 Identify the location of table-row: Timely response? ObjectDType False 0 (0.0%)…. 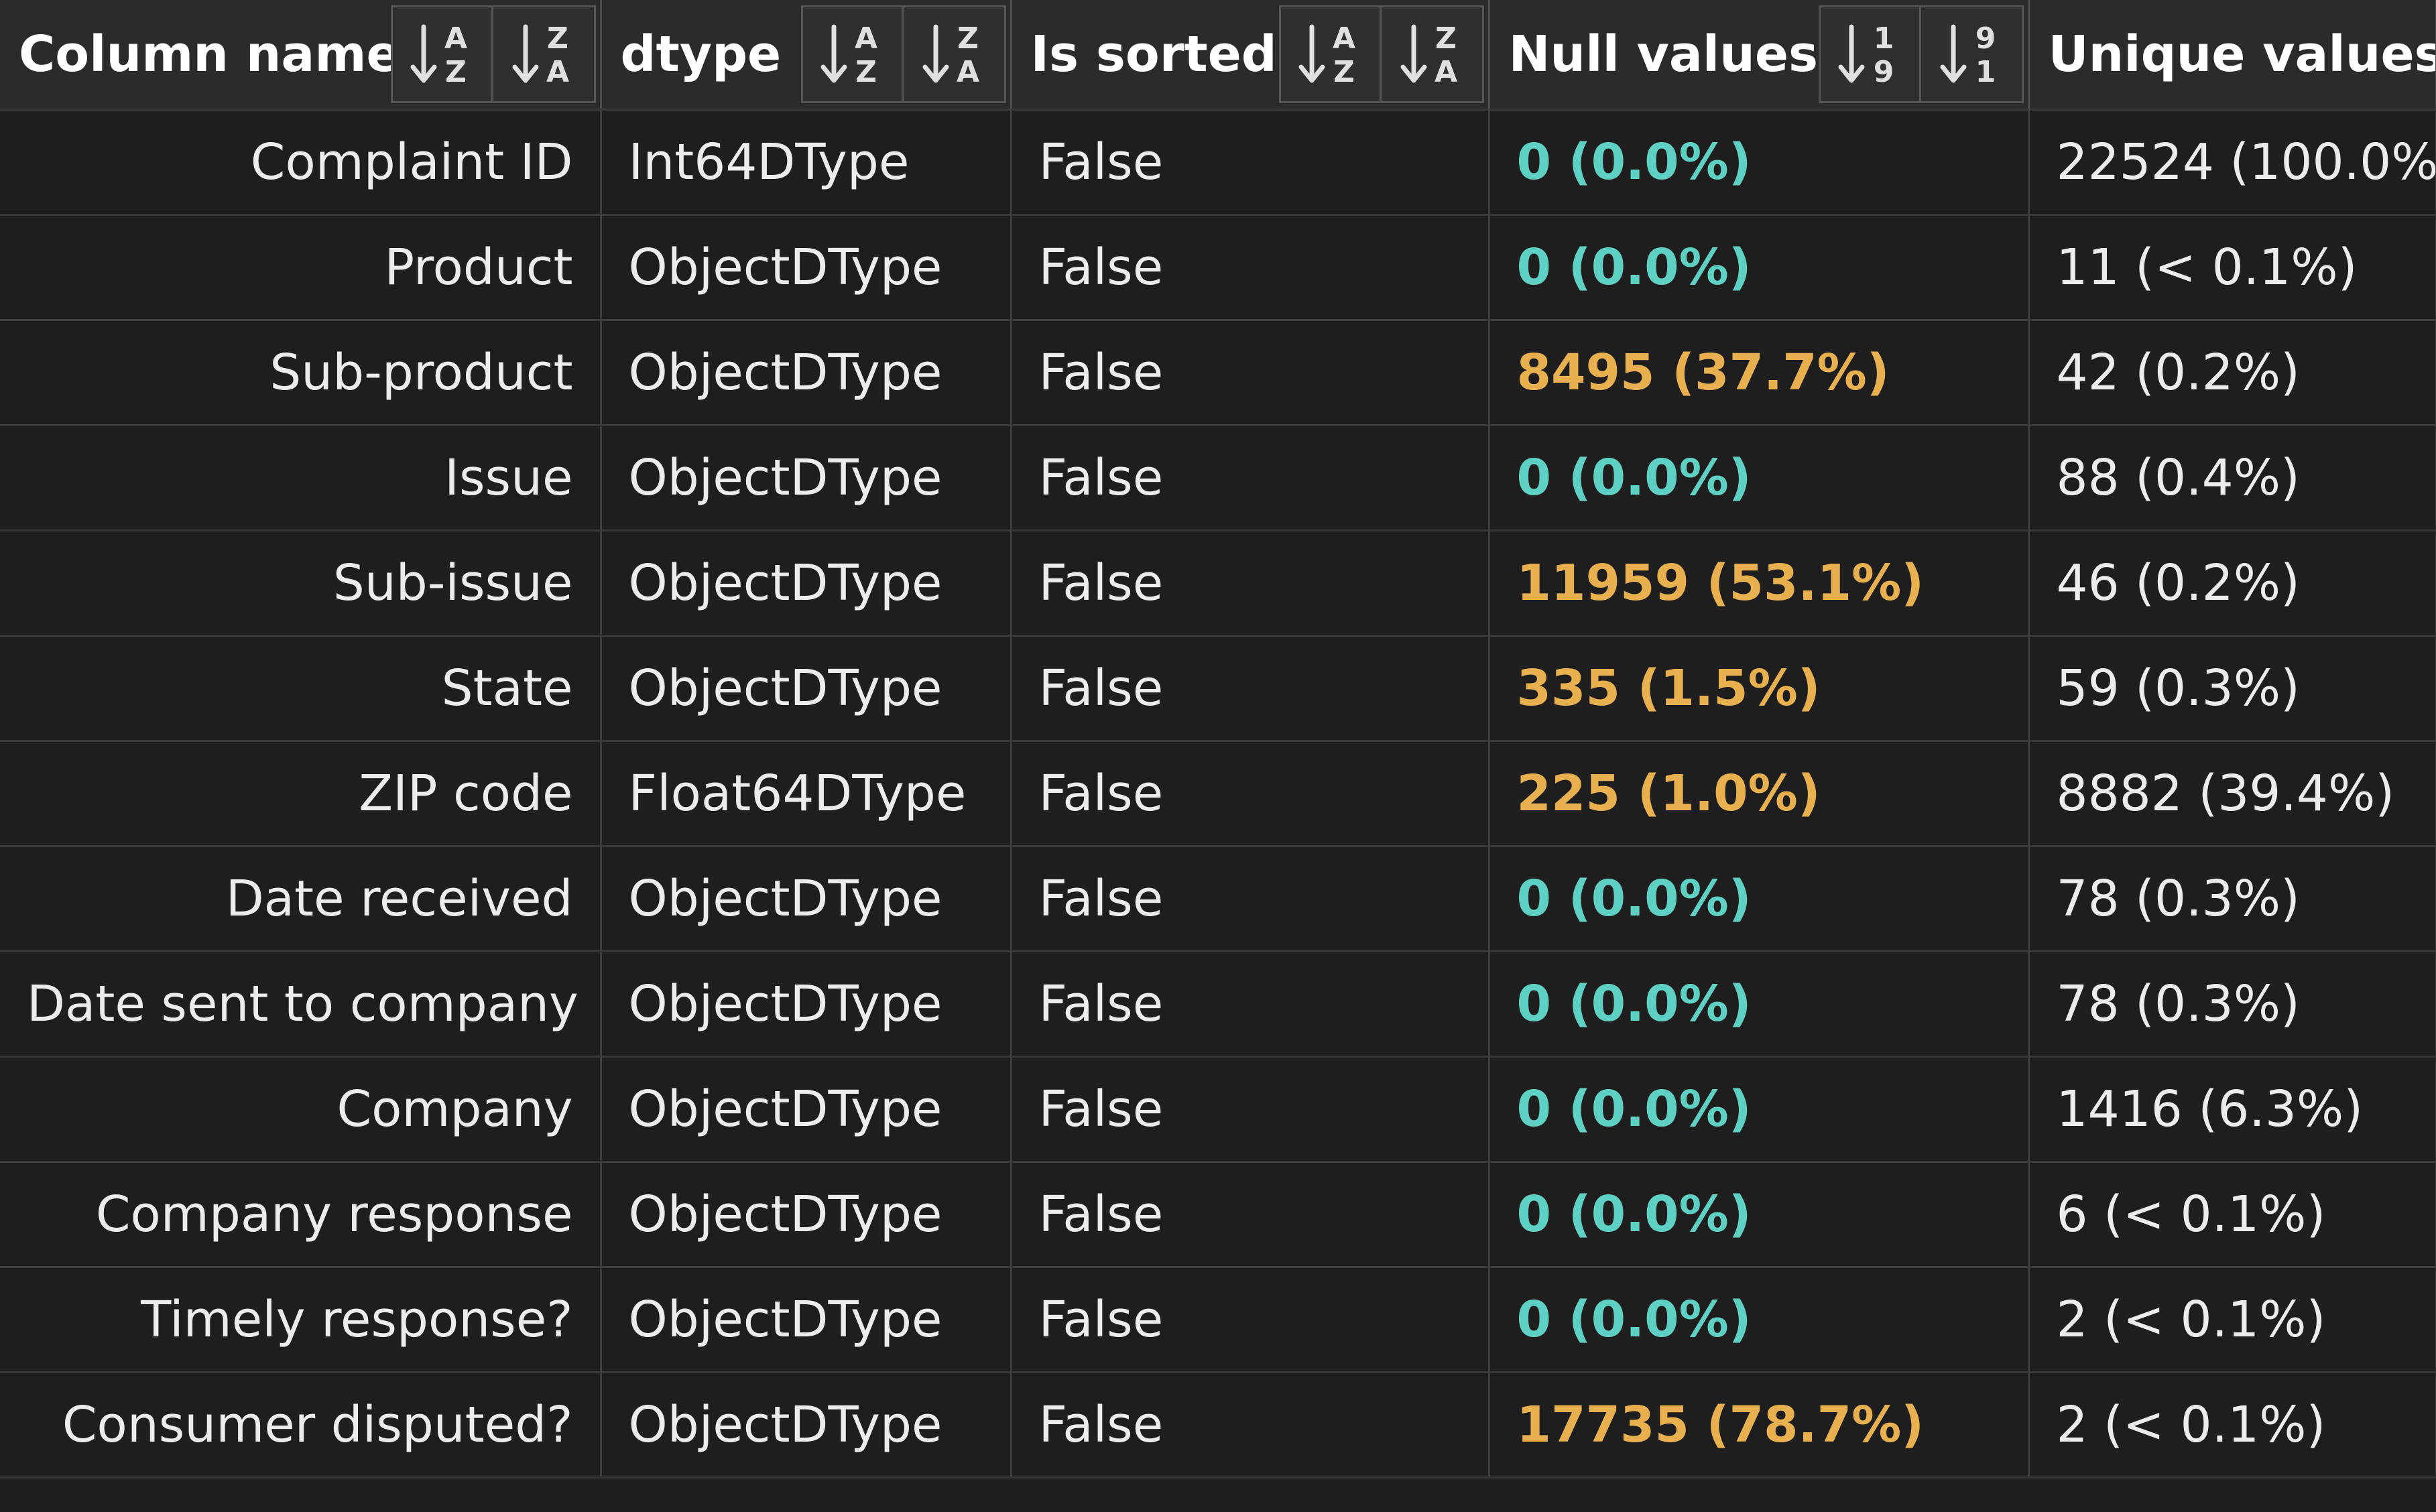
(1218, 1320).